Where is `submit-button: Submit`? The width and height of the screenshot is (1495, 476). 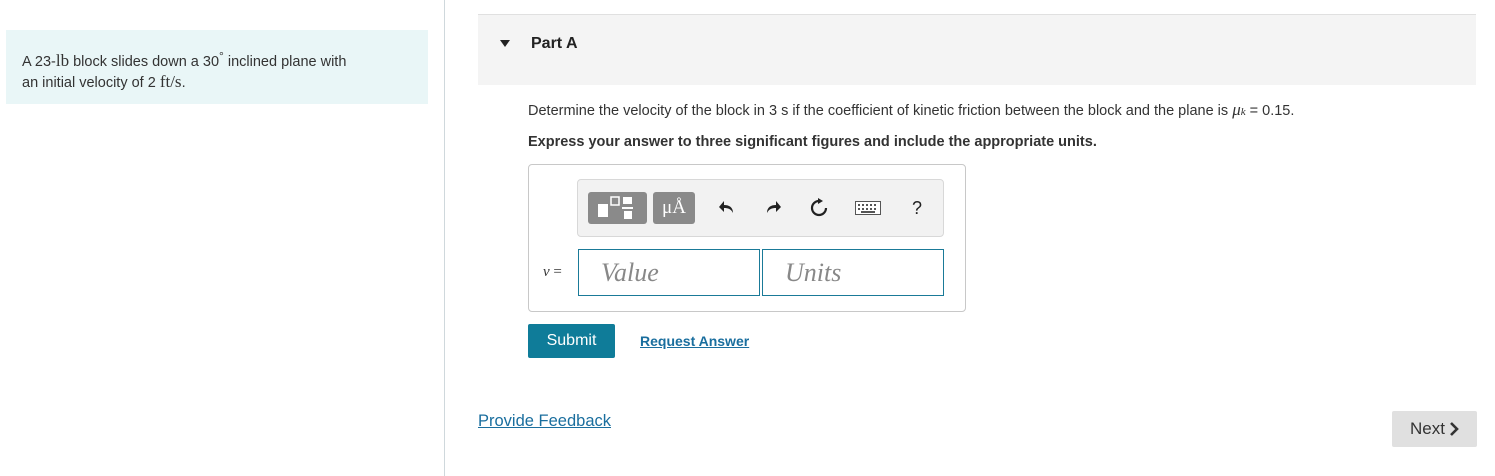
submit-button: Submit is located at coordinates (571, 341).